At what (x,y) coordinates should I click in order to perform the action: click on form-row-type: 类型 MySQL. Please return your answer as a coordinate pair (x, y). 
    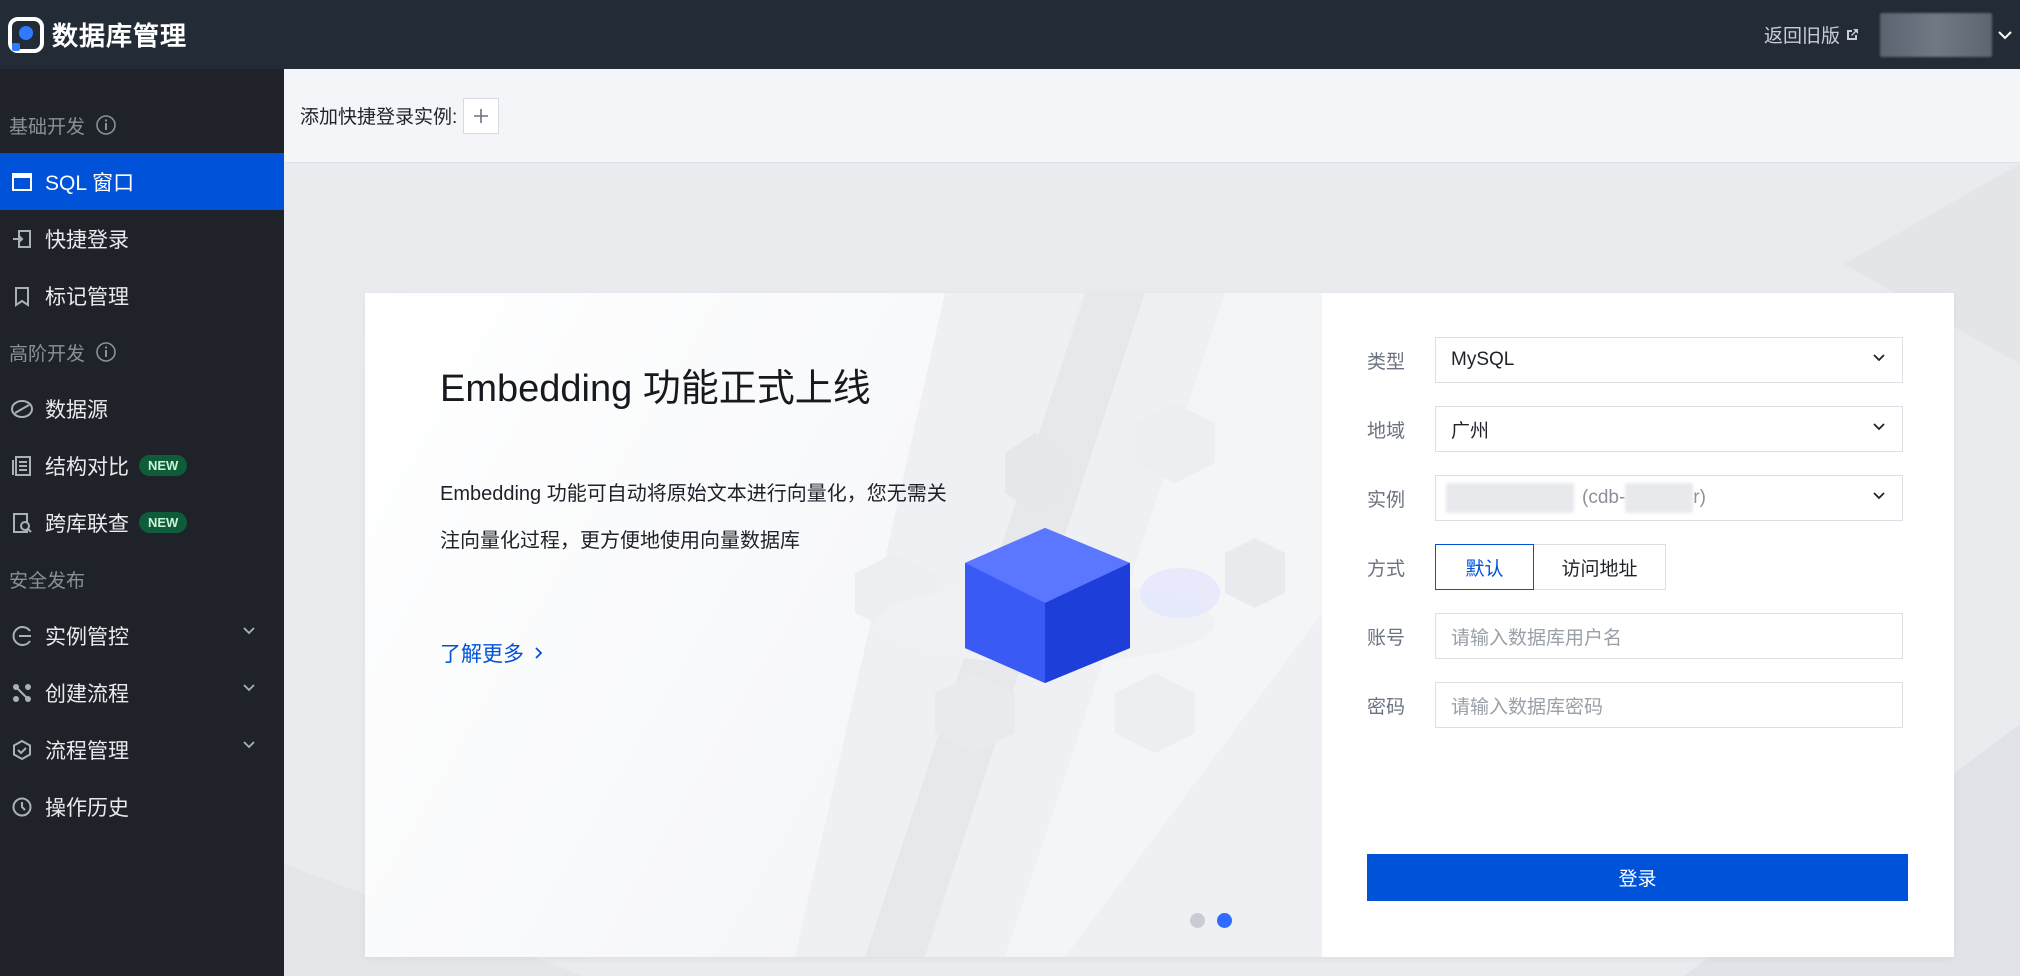
    Looking at the image, I should click on (1638, 360).